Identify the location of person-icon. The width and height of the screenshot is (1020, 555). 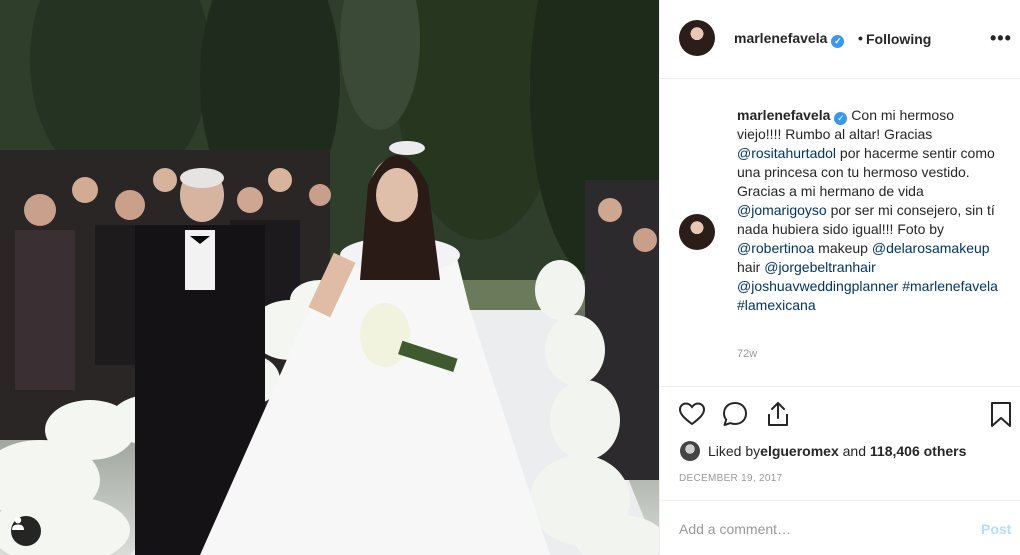
(18, 523).